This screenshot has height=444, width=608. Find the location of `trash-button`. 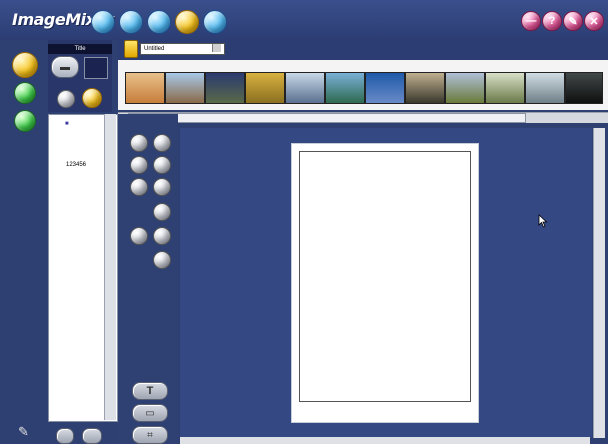

trash-button is located at coordinates (65, 436).